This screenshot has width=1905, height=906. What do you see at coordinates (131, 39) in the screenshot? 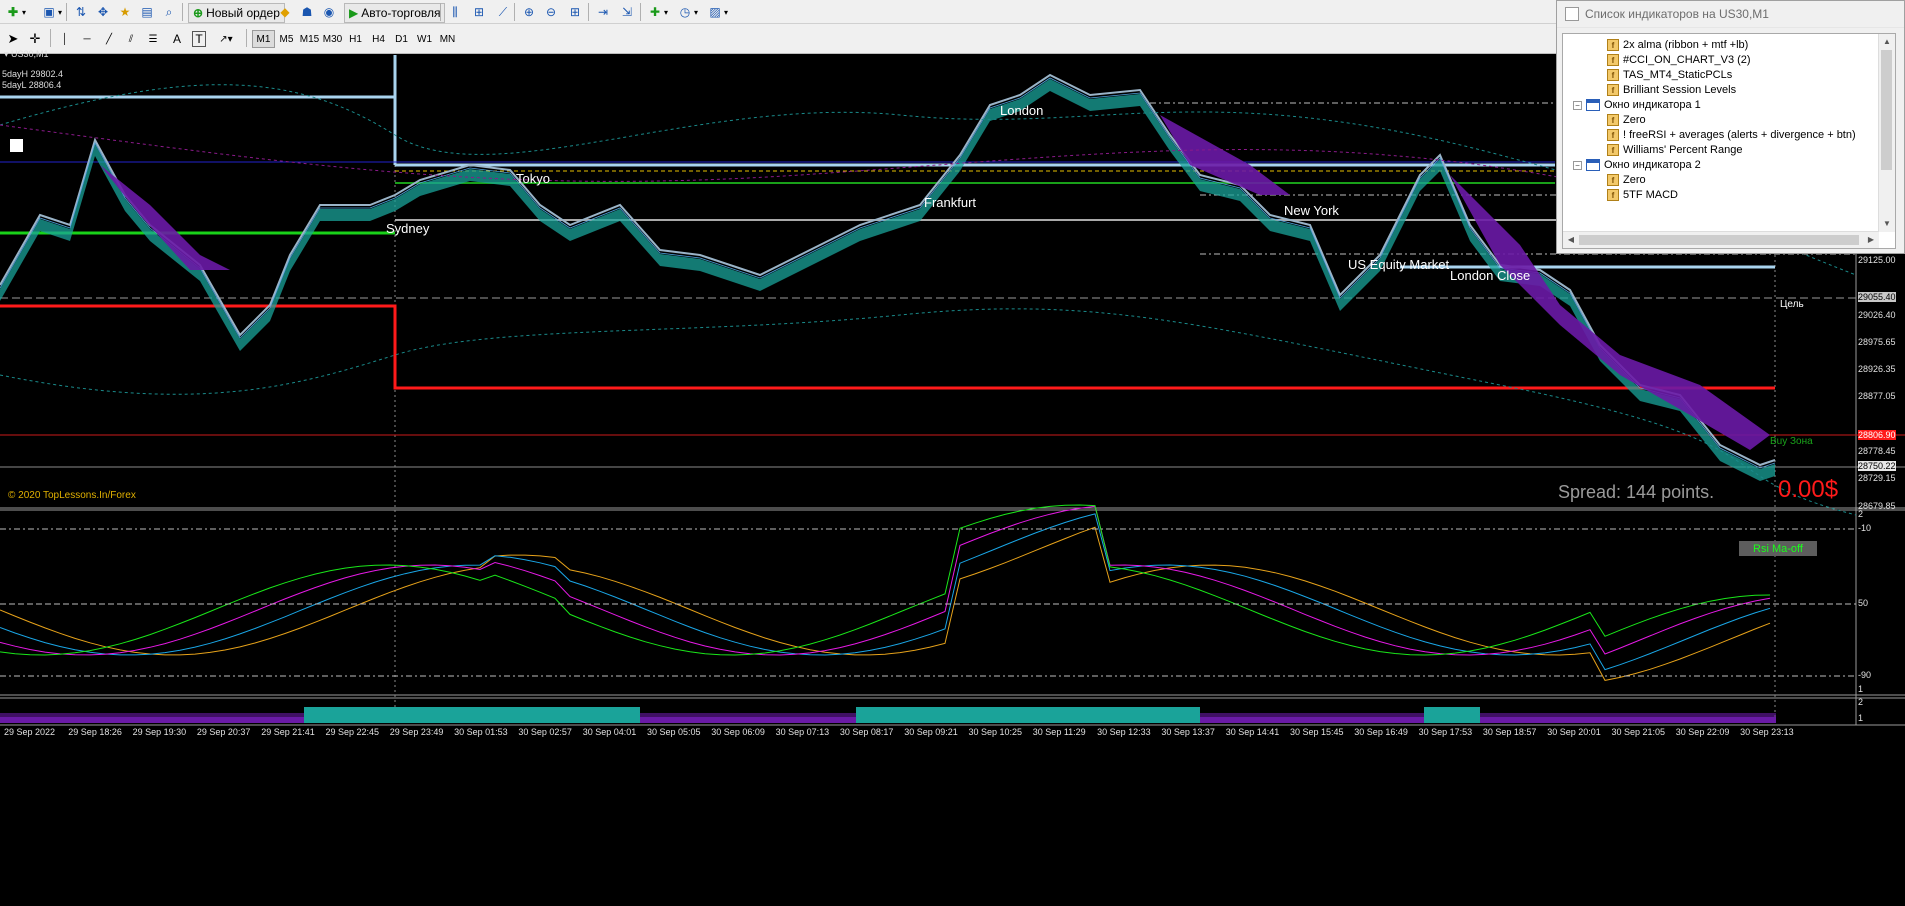
I see `channel-tool: ⫽` at bounding box center [131, 39].